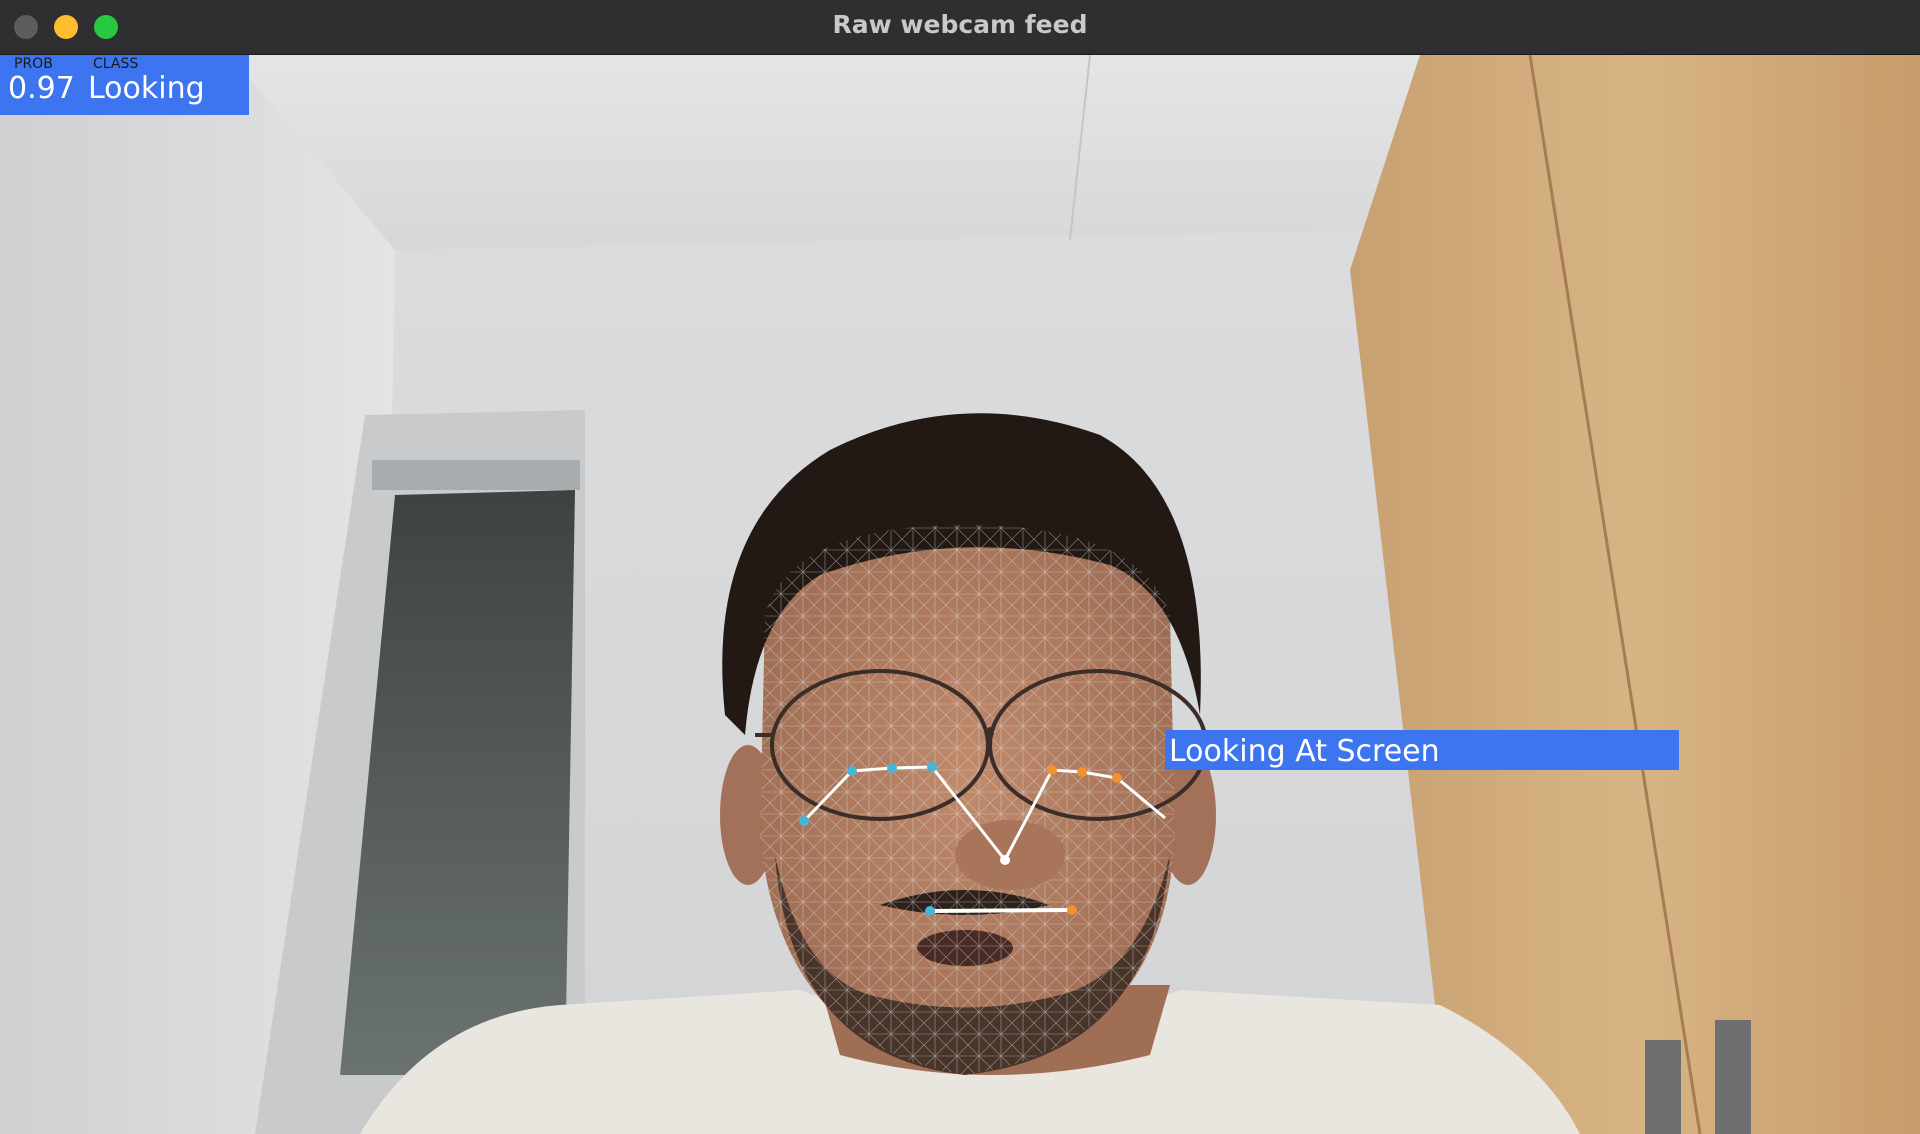  Describe the element at coordinates (476, 475) in the screenshot. I see `door-header` at that location.